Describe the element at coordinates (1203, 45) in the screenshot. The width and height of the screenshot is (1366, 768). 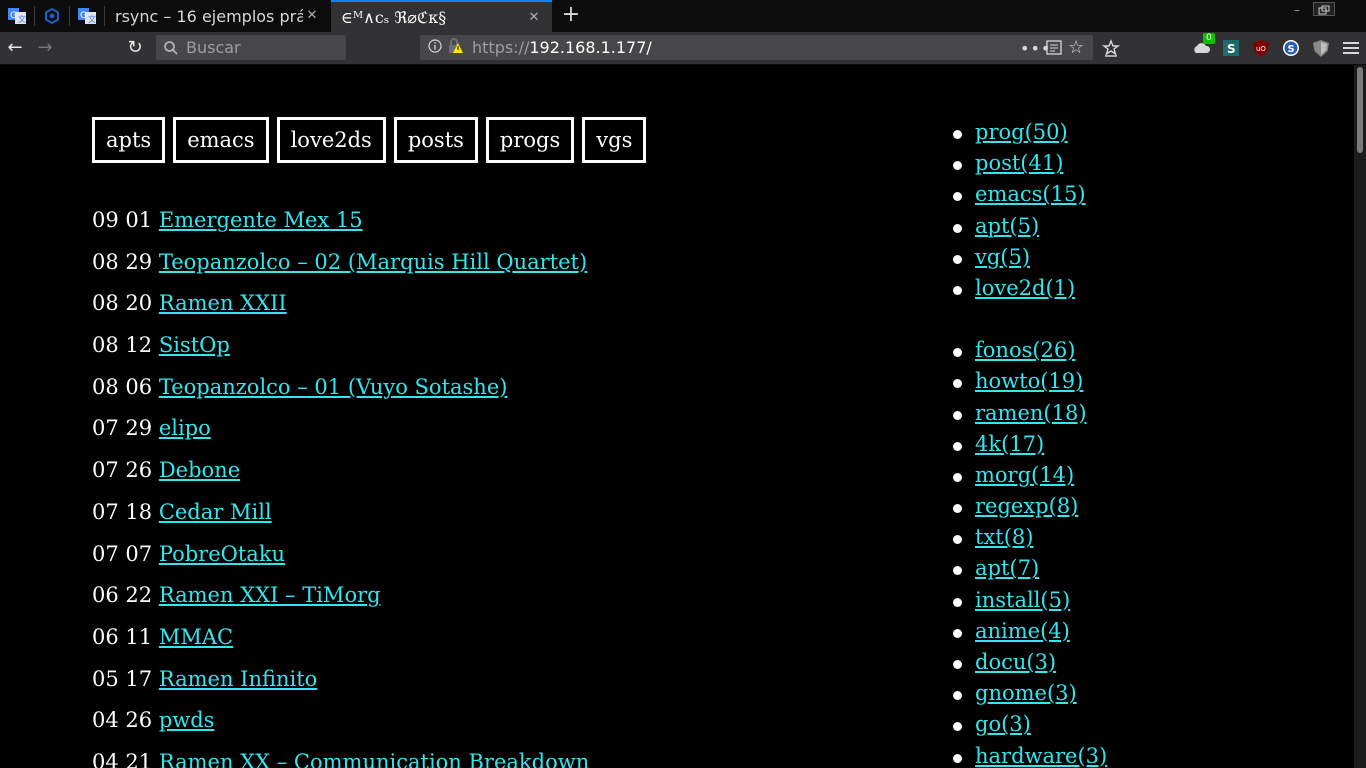
I see `extension-sync-button: 0` at that location.